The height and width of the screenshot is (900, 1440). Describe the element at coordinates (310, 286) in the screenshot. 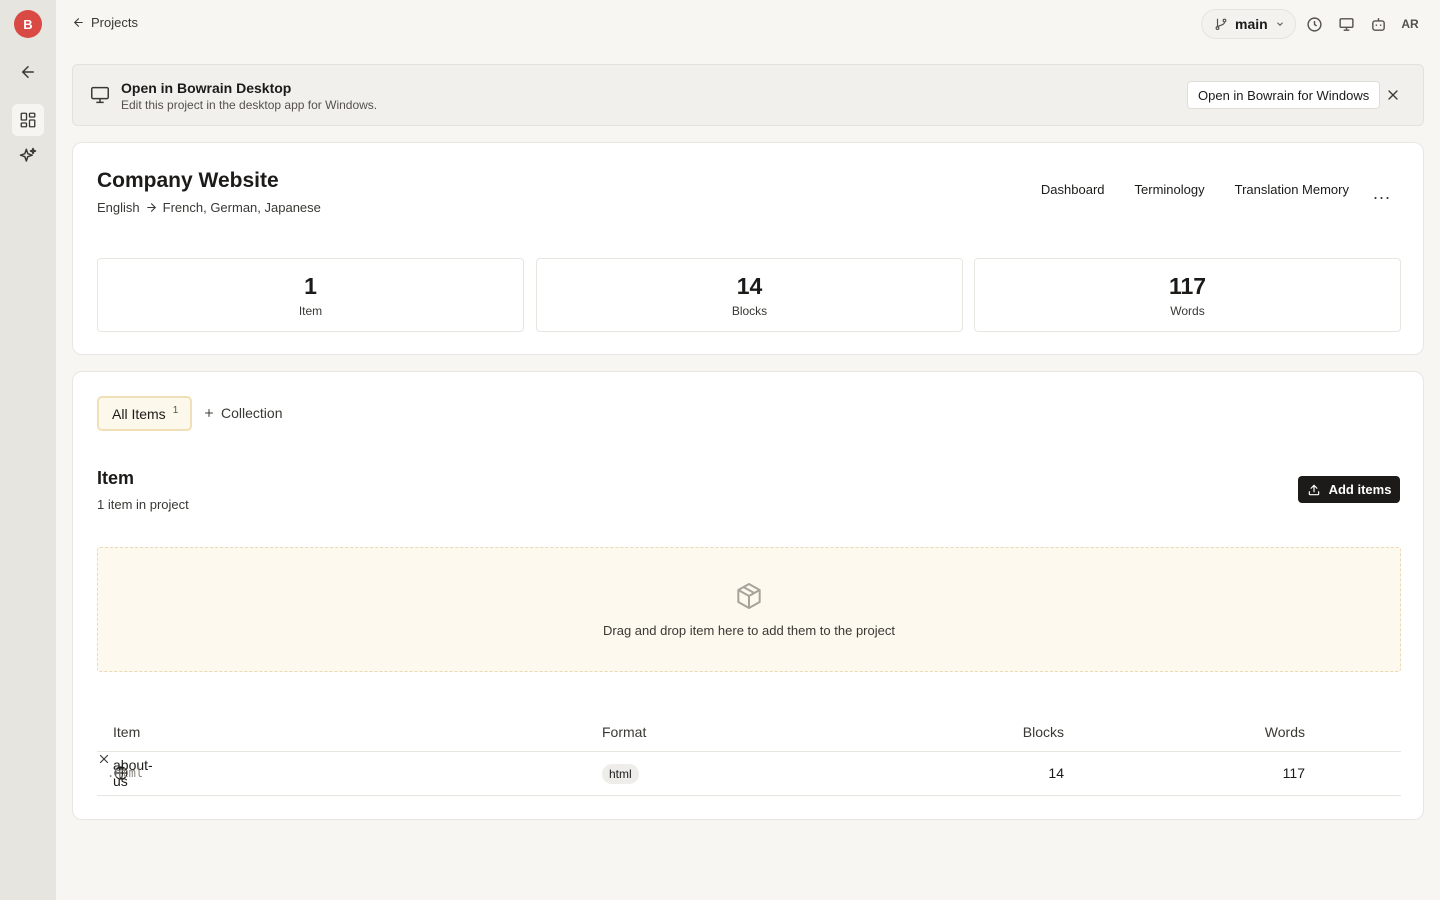

I see `stat-value: 1` at that location.